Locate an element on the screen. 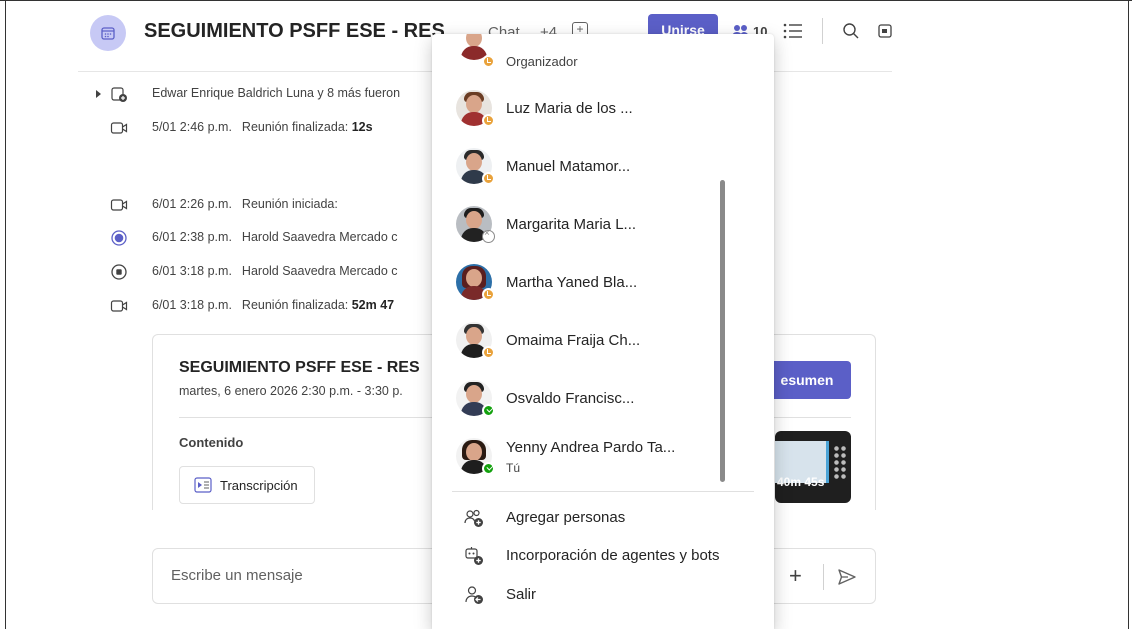 Image resolution: width=1132 pixels, height=629 pixels. transcript-label: Transcripción is located at coordinates (259, 485).